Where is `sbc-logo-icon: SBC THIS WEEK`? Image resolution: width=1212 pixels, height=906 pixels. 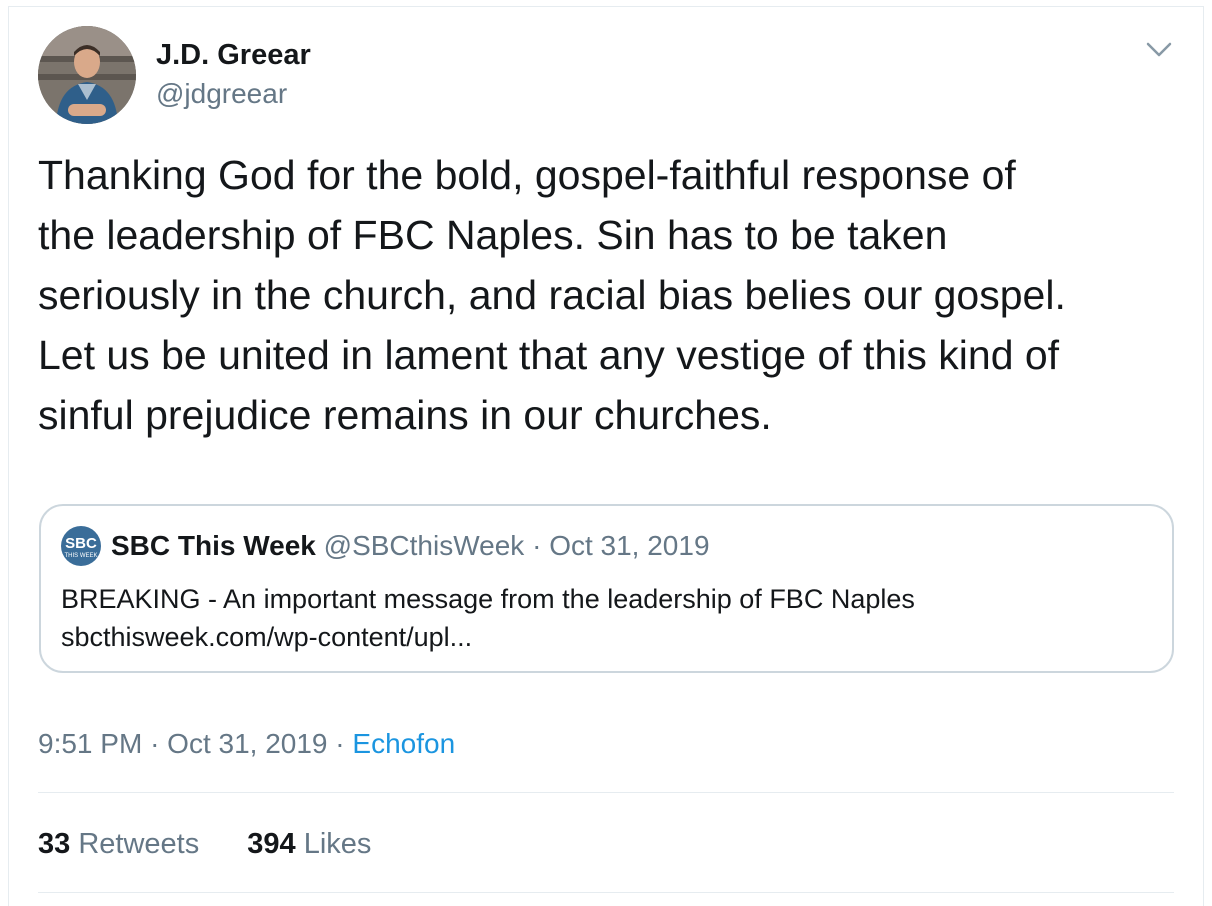 sbc-logo-icon: SBC THIS WEEK is located at coordinates (81, 546).